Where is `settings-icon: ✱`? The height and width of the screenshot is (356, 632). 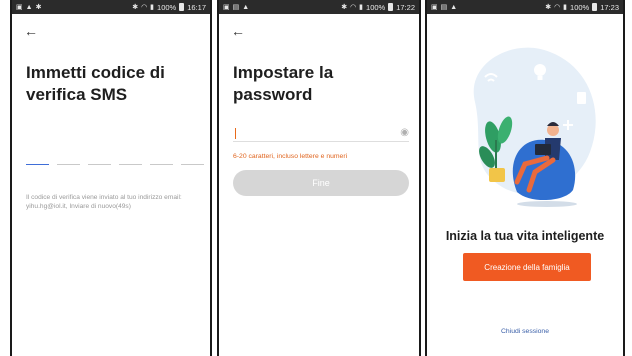 settings-icon: ✱ is located at coordinates (38, 7).